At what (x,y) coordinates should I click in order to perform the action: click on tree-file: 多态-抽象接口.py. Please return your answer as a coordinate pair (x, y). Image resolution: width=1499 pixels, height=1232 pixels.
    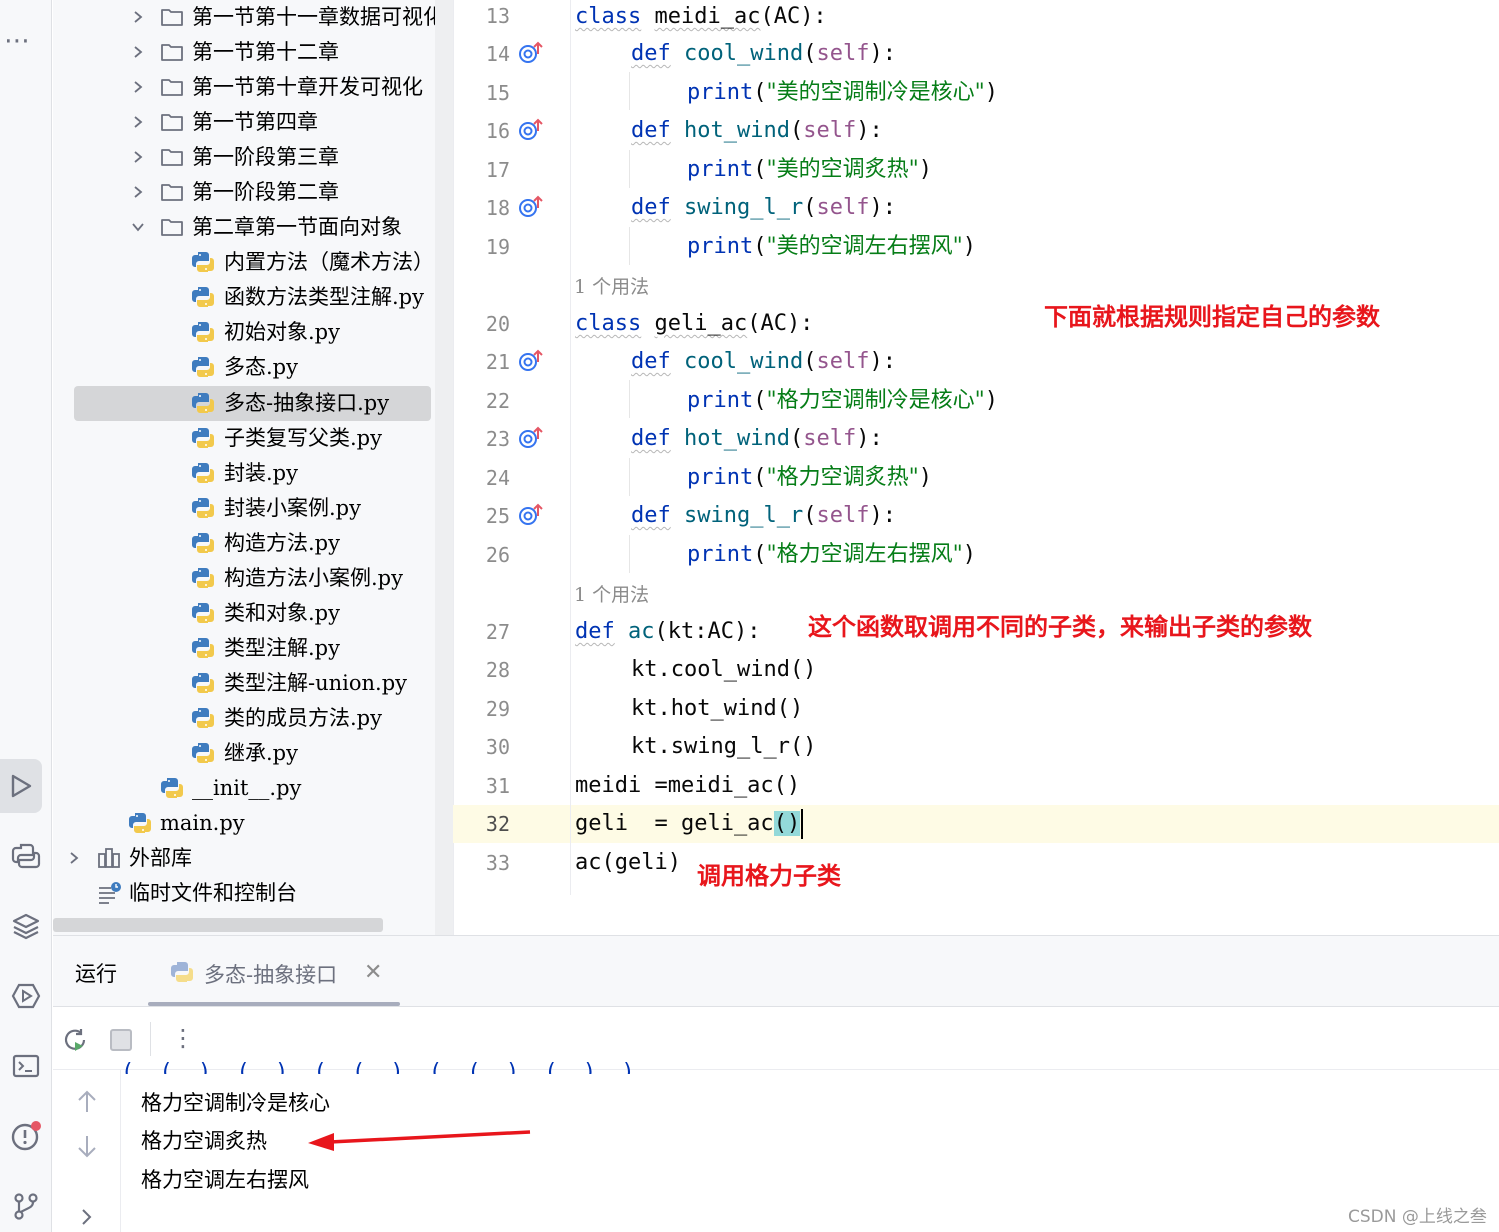
    Looking at the image, I should click on (252, 403).